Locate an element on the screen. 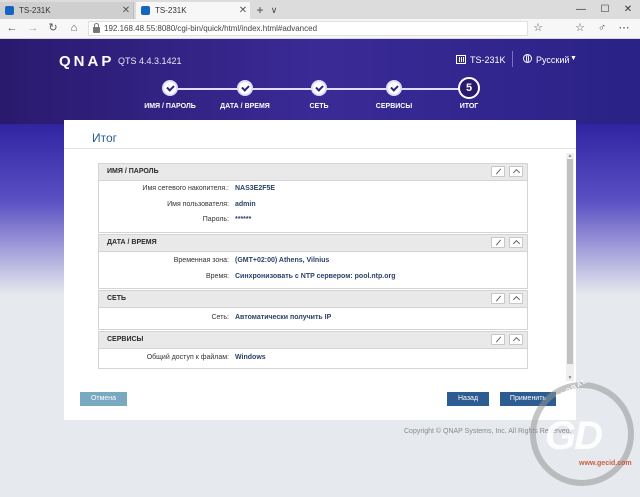 The width and height of the screenshot is (640, 497). back-button: Назад is located at coordinates (468, 399).